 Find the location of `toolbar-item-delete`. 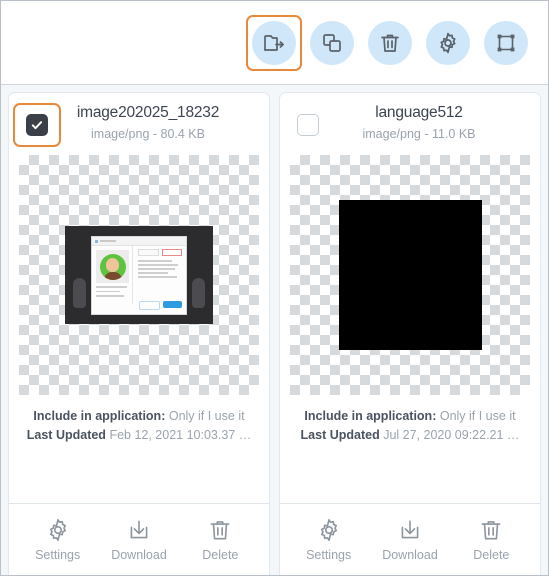

toolbar-item-delete is located at coordinates (390, 43).